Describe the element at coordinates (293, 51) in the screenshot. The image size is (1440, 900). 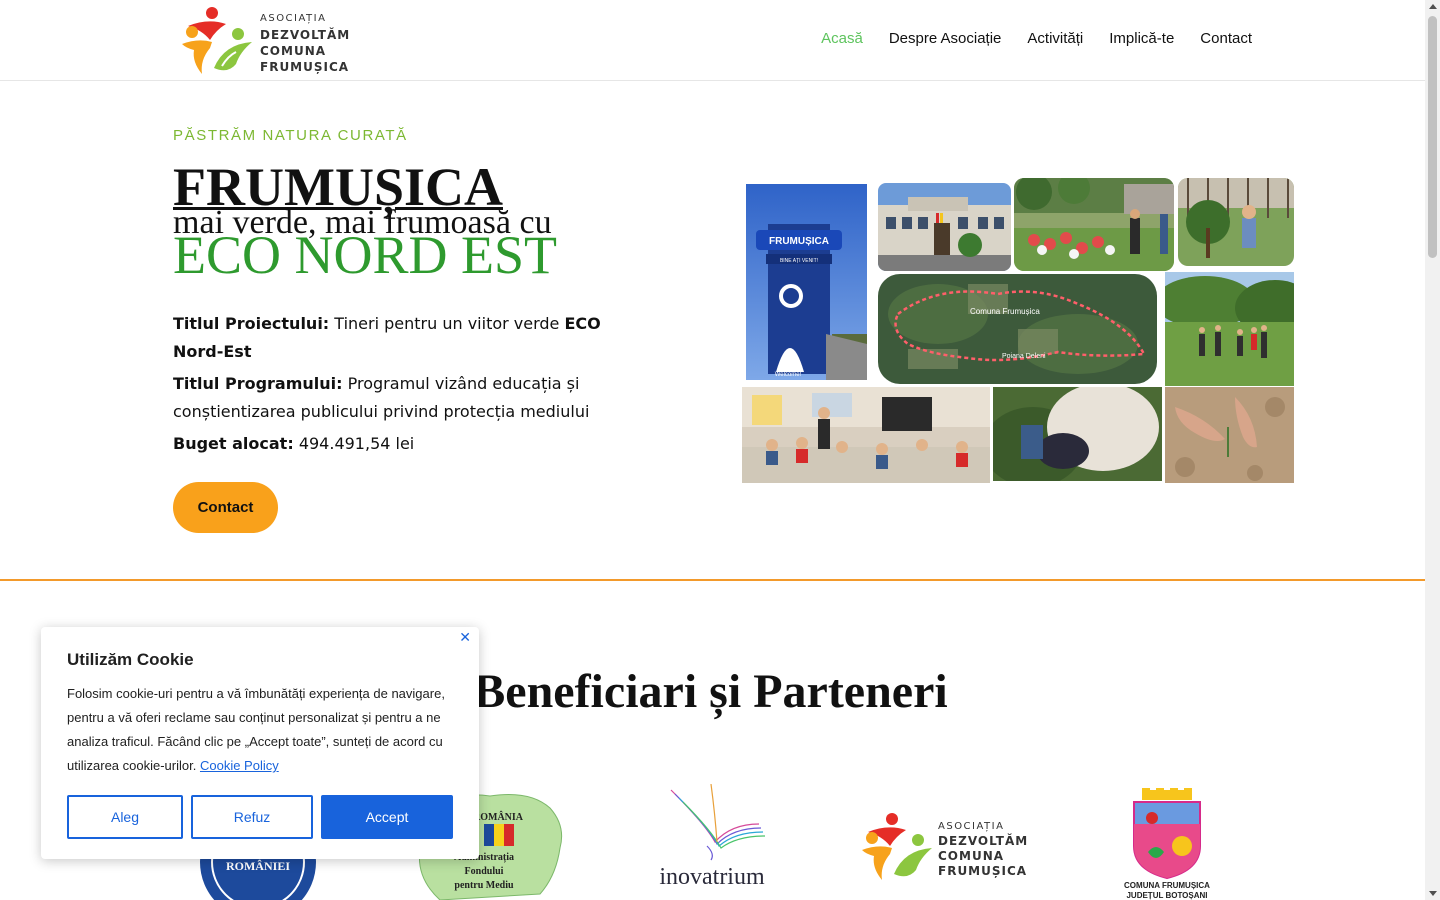
I see `logo-line3: COMUNA` at that location.